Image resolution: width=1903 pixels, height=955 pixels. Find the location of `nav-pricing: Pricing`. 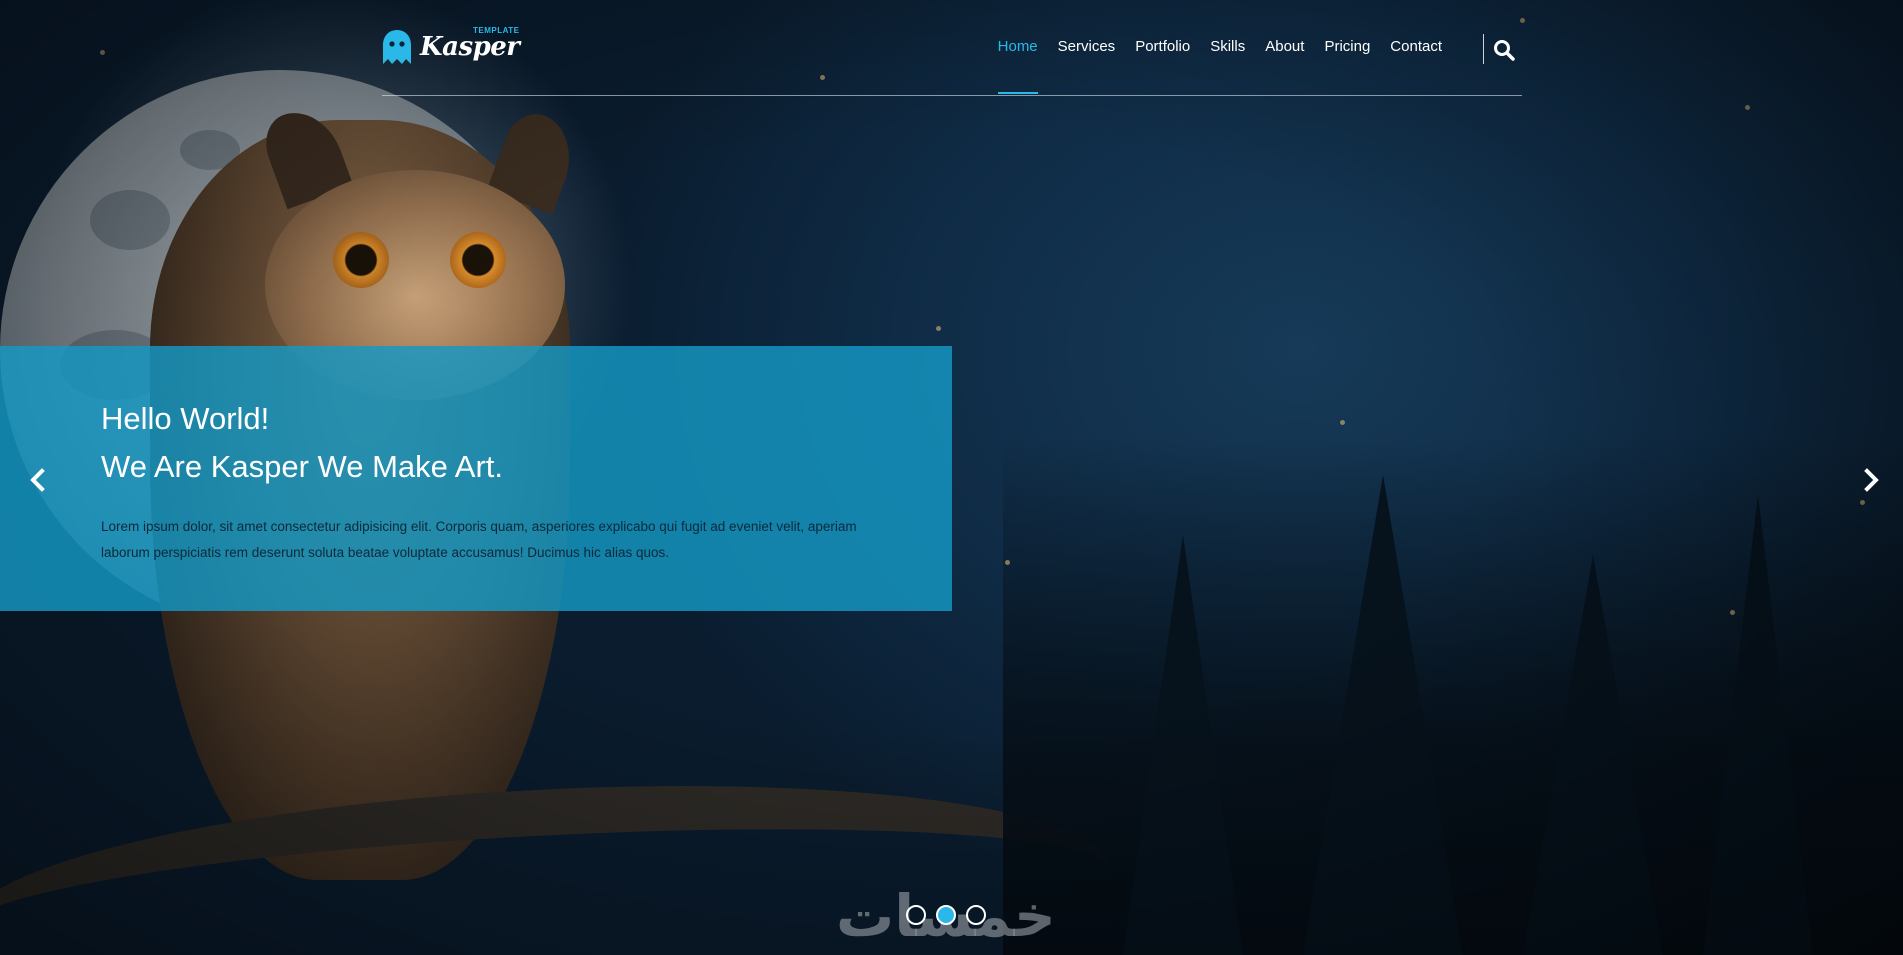

nav-pricing: Pricing is located at coordinates (1347, 46).